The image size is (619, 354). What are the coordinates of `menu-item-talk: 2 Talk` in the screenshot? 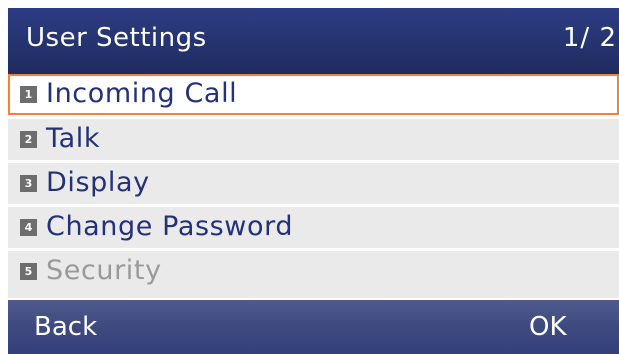 It's located at (313, 139).